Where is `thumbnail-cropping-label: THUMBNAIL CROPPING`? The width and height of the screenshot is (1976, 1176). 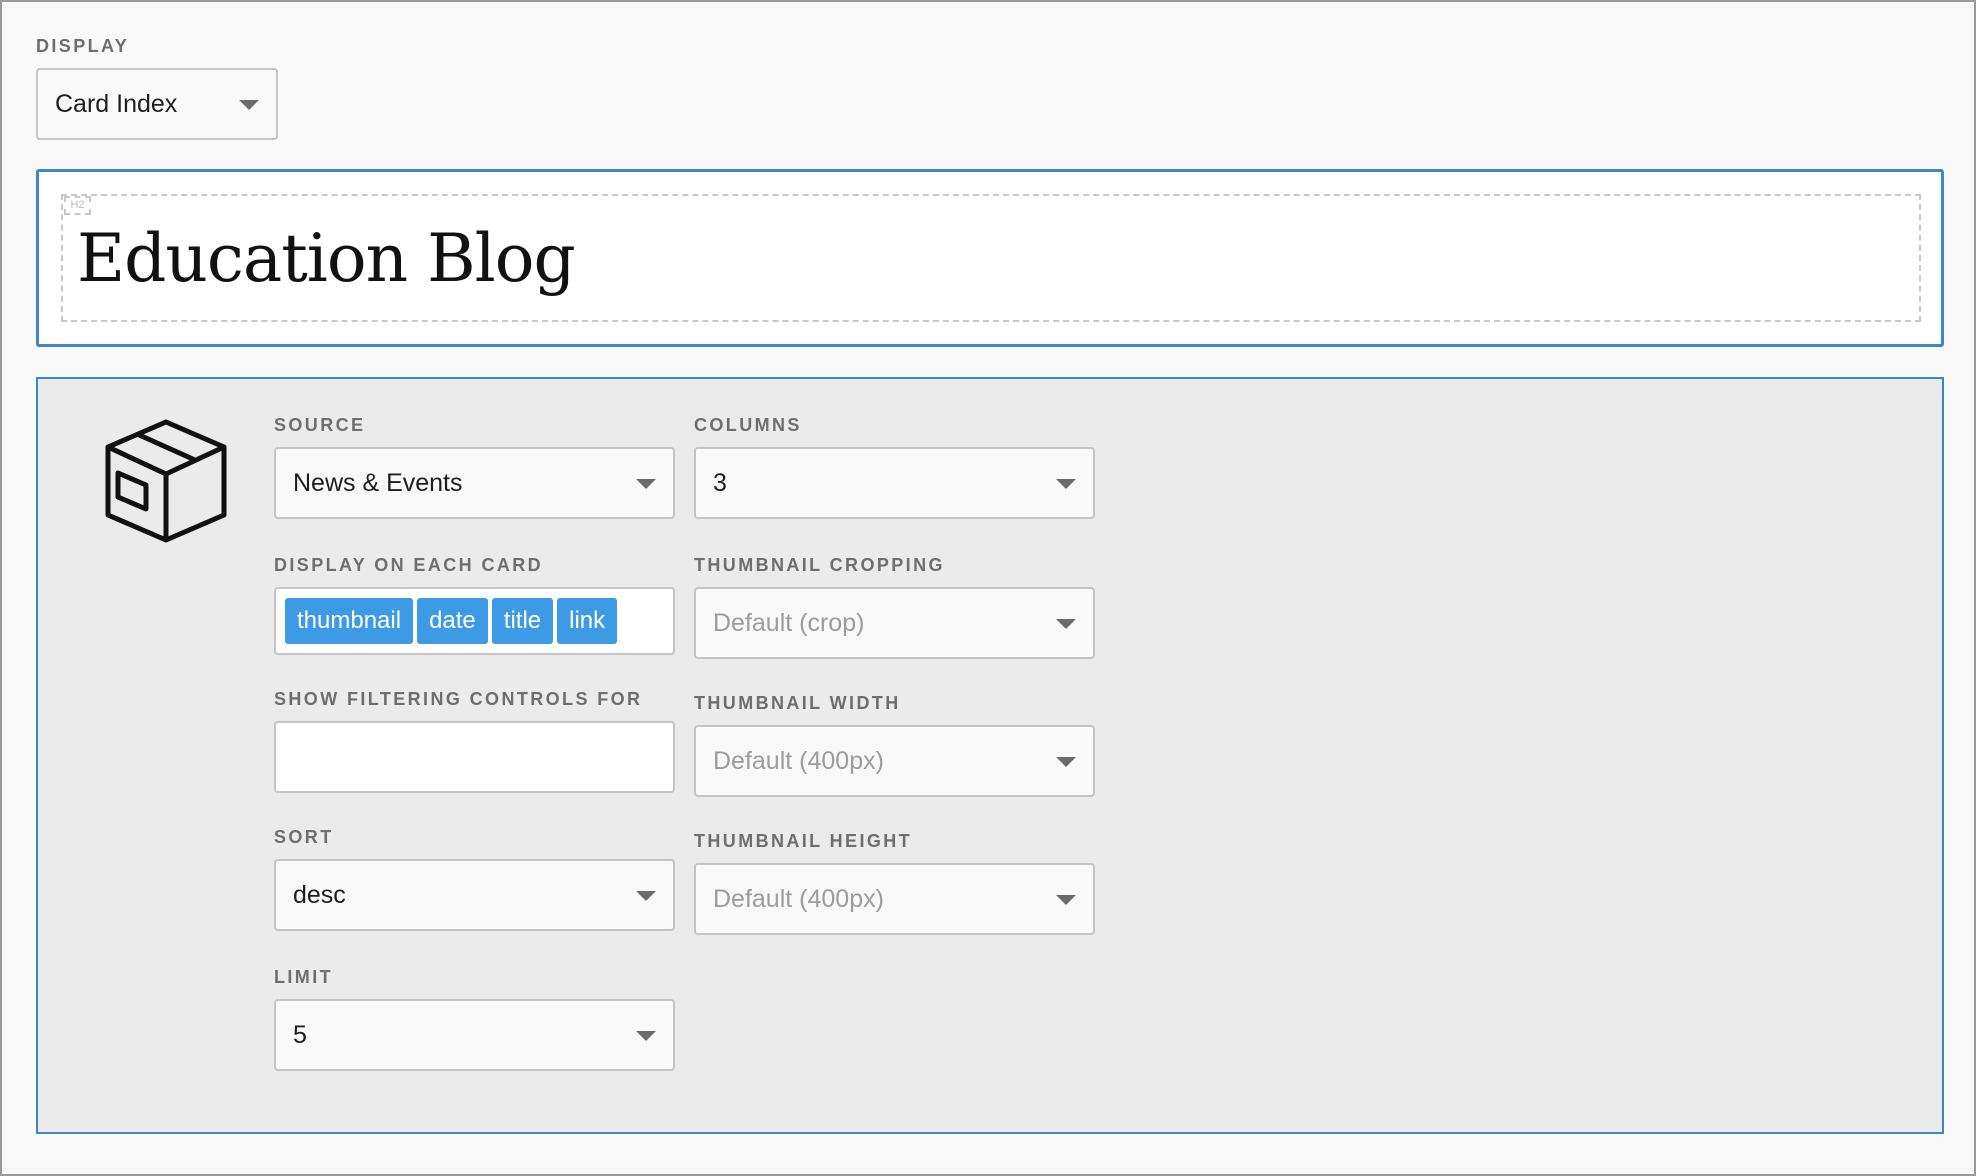
thumbnail-cropping-label: THUMBNAIL CROPPING is located at coordinates (819, 565).